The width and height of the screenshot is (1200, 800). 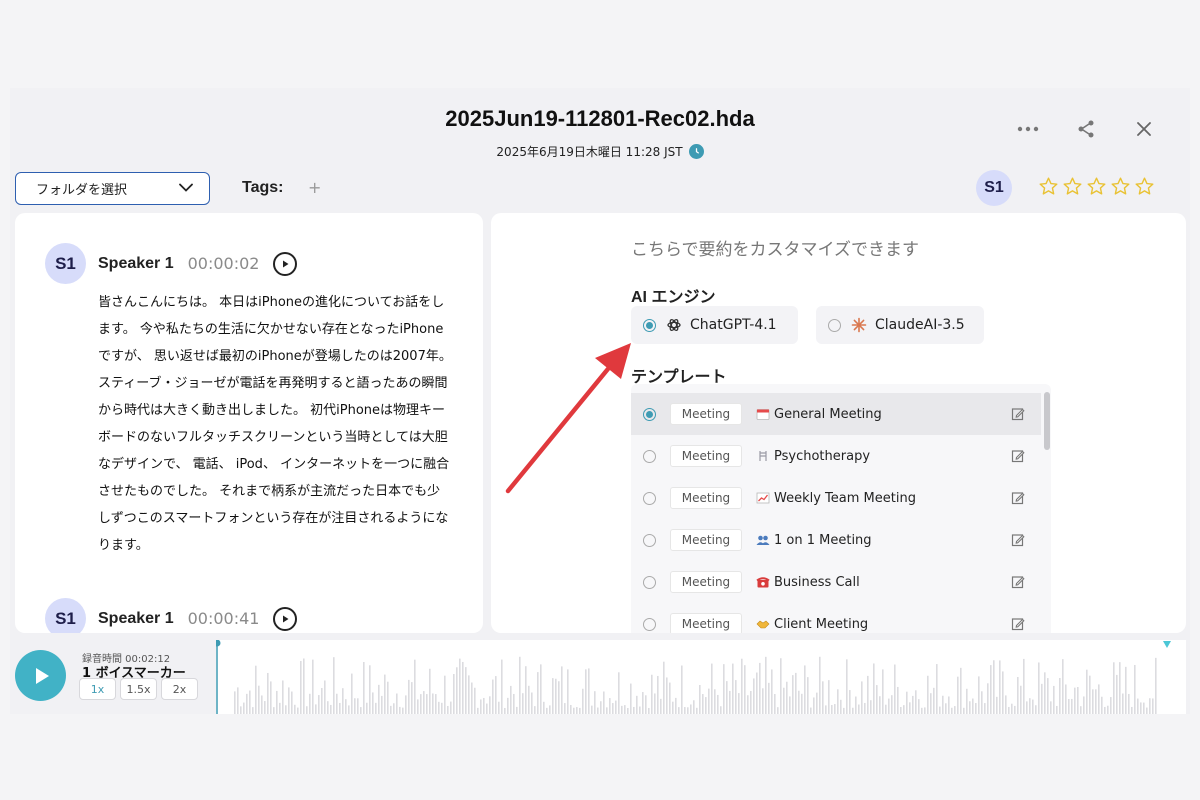 What do you see at coordinates (763, 624) in the screenshot?
I see `handshake-icon` at bounding box center [763, 624].